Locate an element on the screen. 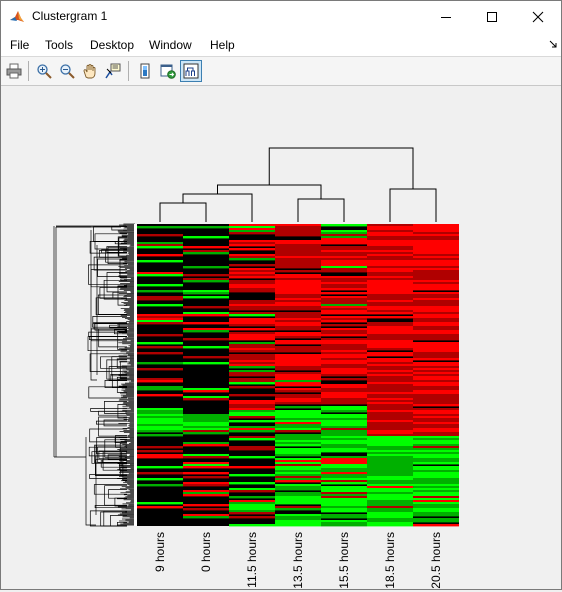 This screenshot has height=592, width=562. insert-dendrogram-button is located at coordinates (191, 71).